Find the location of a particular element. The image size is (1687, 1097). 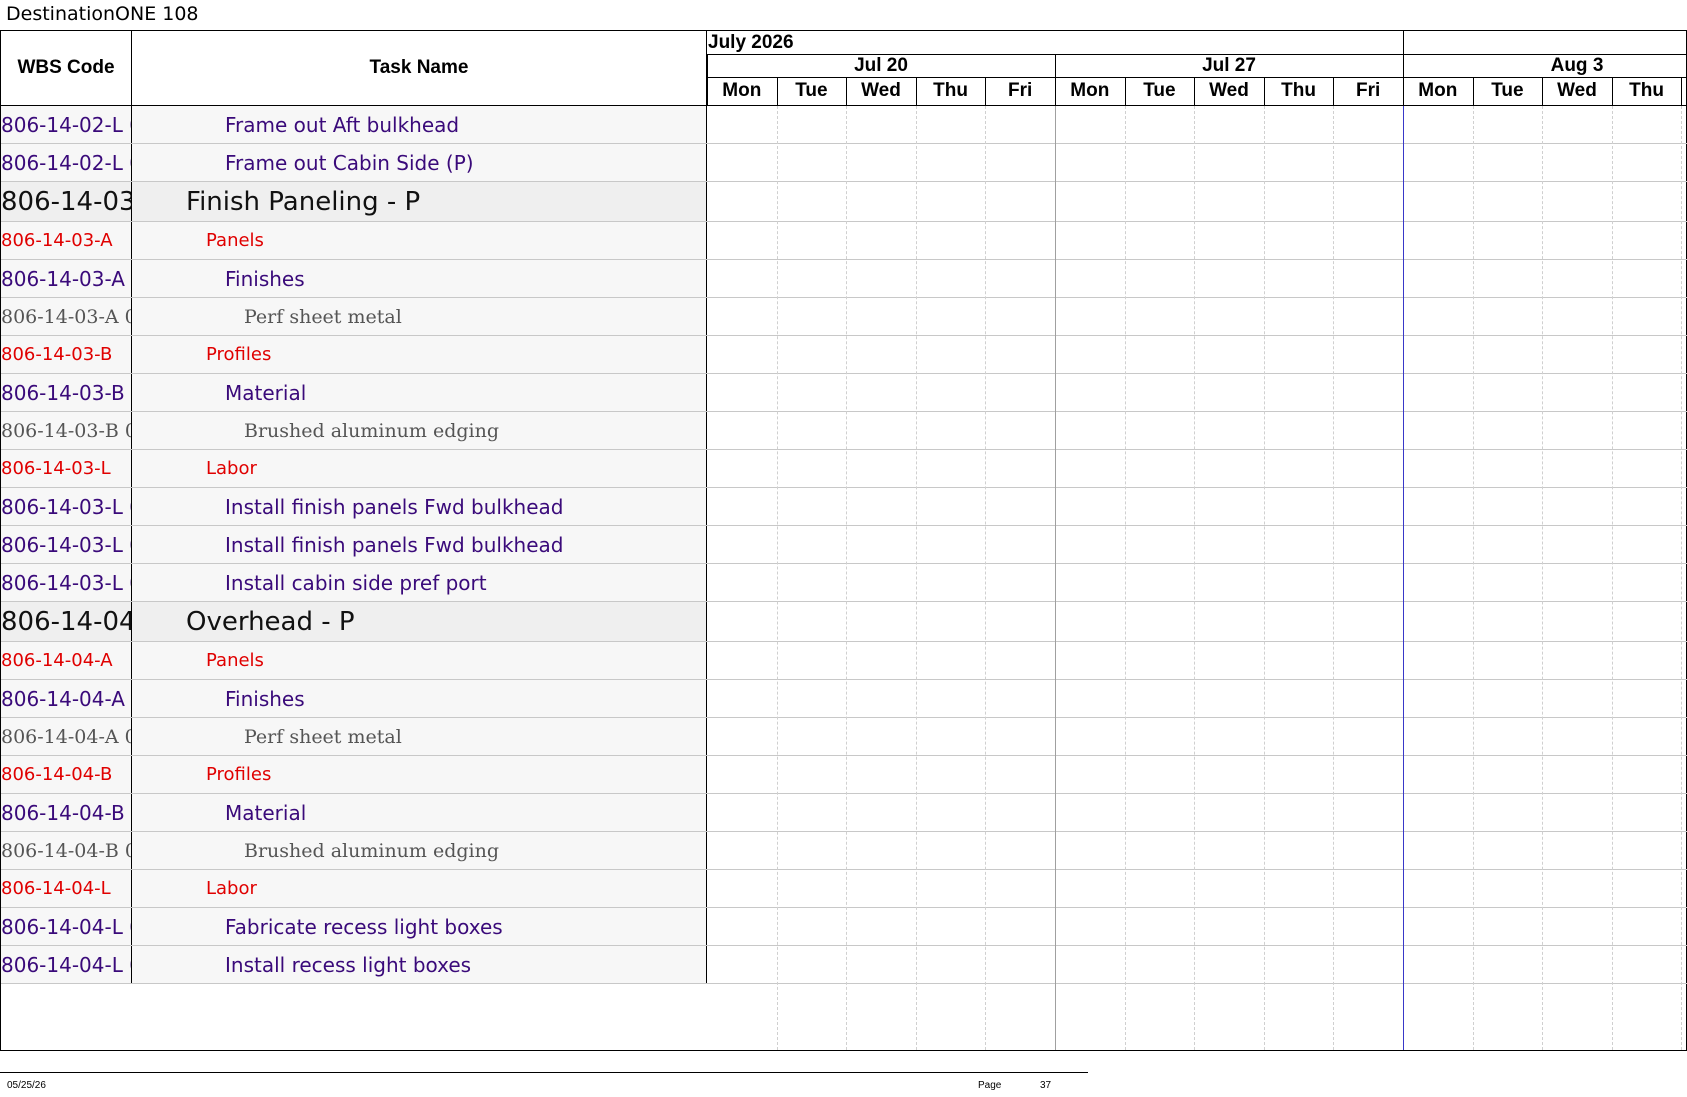

table-row: 806-14-03-A Panels is located at coordinates (844, 241).